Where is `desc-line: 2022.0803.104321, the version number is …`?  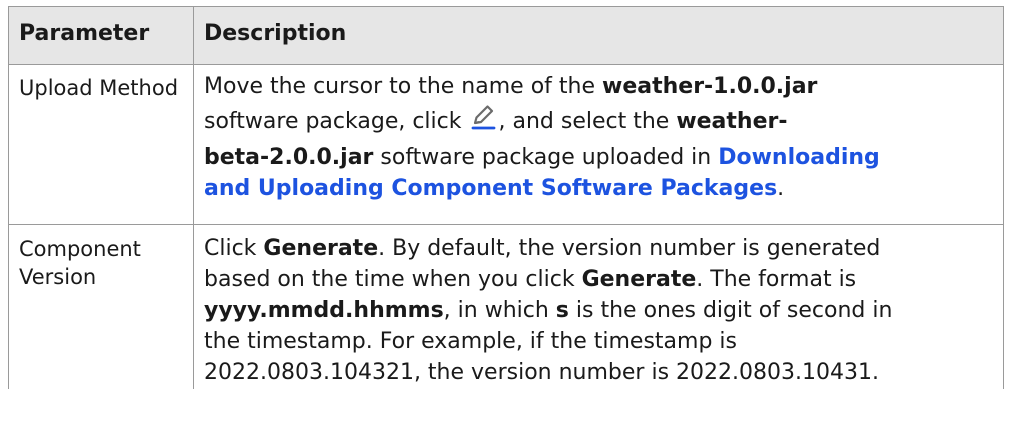 desc-line: 2022.0803.104321, the version number is … is located at coordinates (541, 372).